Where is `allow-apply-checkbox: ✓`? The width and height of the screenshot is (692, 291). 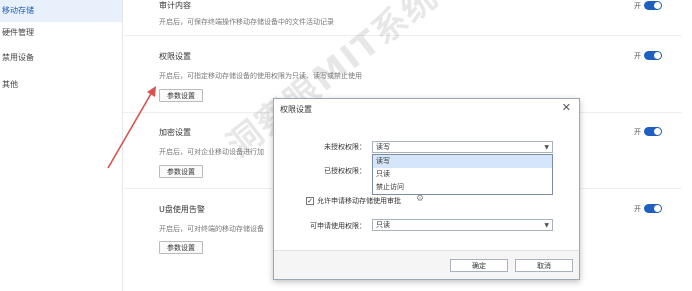
allow-apply-checkbox: ✓ is located at coordinates (310, 201).